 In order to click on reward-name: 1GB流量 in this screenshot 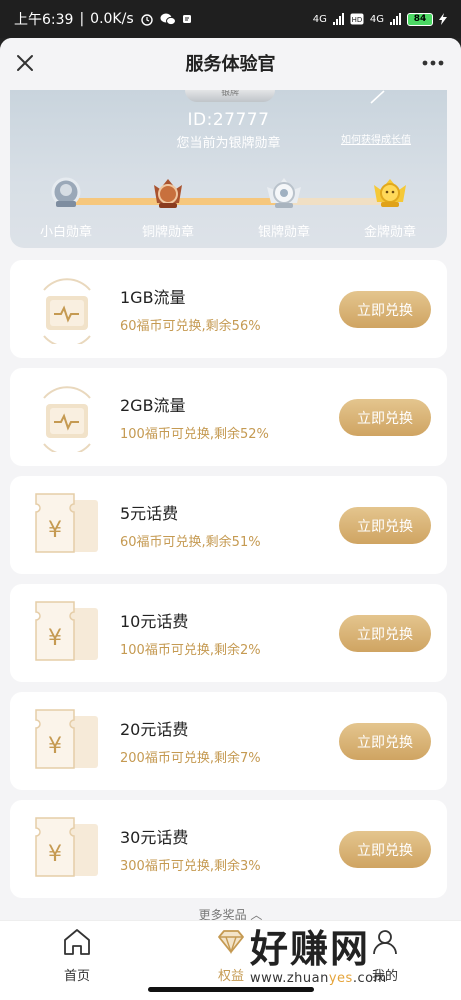, I will do `click(153, 297)`.